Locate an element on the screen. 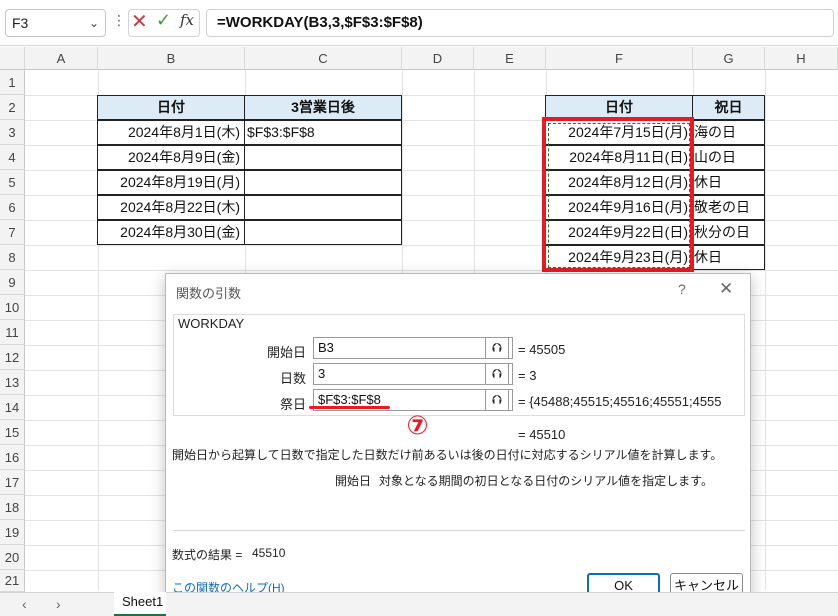  row-header: 21 is located at coordinates (12, 581).